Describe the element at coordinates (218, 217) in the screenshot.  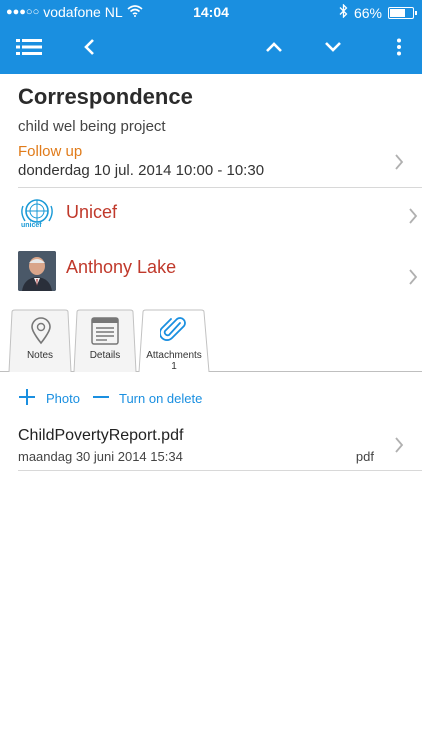
I see `contact-row-unicef: unicef Unicef` at that location.